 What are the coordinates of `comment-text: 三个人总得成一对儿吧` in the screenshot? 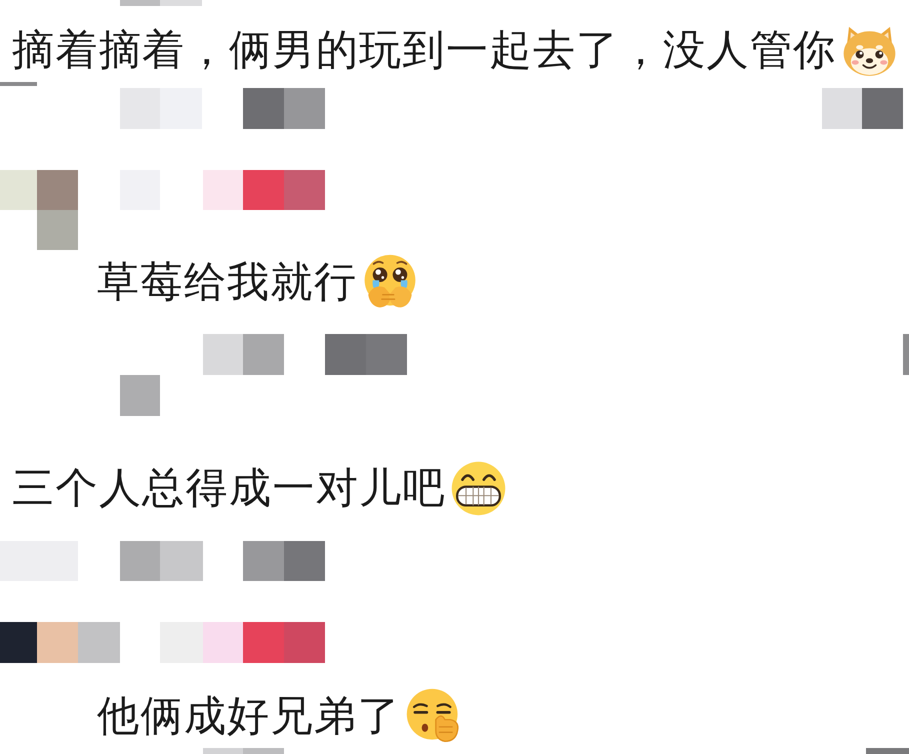 It's located at (229, 488).